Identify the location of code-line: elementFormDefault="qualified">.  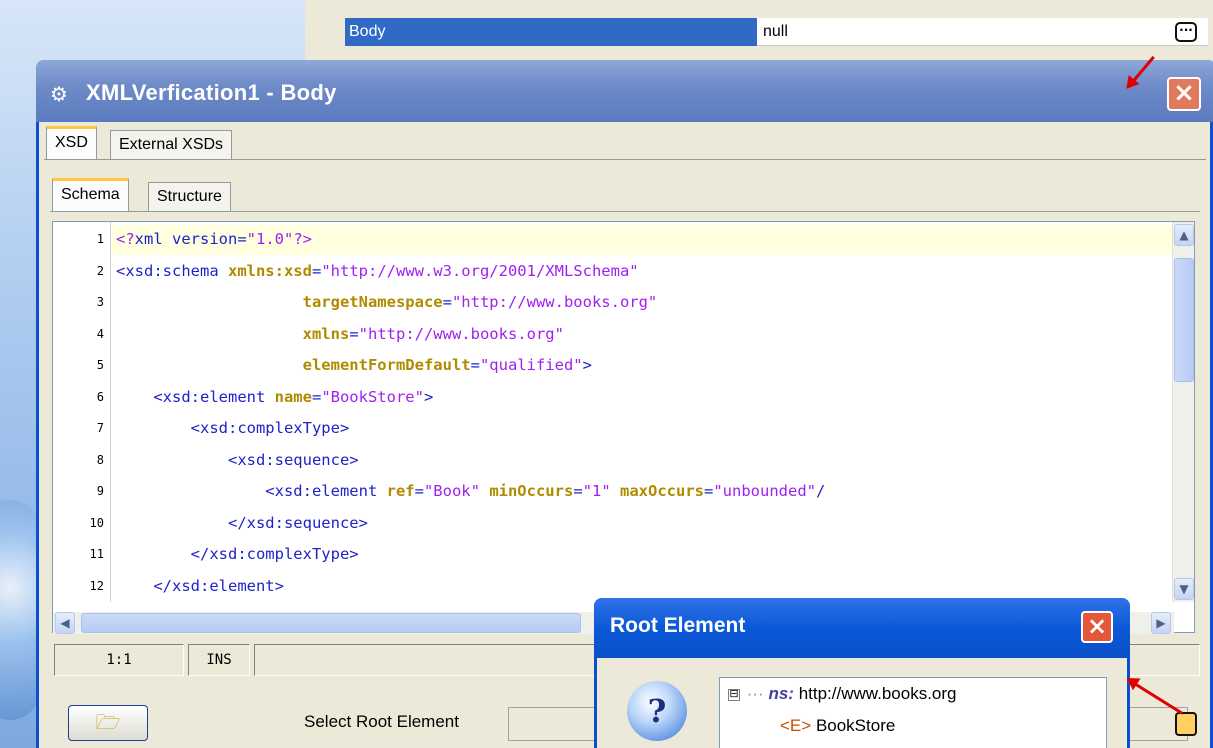
(354, 365).